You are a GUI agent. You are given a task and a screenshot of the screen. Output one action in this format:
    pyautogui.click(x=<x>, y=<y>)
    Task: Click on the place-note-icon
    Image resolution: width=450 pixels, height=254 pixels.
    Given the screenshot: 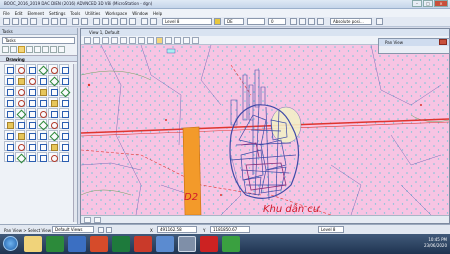 What is the action you would take?
    pyautogui.click(x=53, y=124)
    